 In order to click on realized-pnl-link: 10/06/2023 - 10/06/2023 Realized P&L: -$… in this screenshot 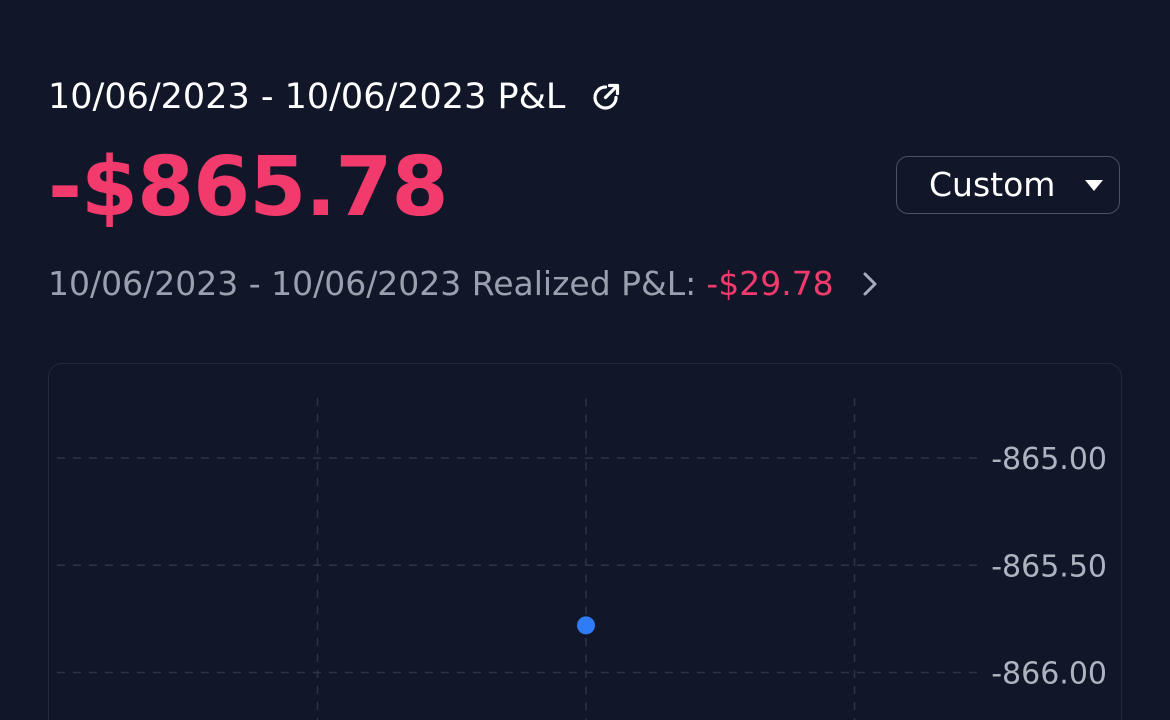, I will do `click(465, 284)`.